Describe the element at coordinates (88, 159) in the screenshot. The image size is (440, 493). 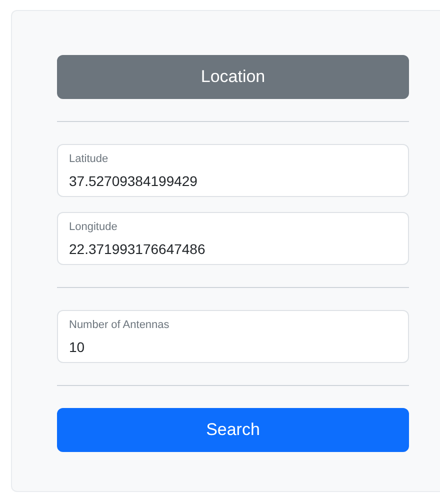
I see `field-label: Latitude` at that location.